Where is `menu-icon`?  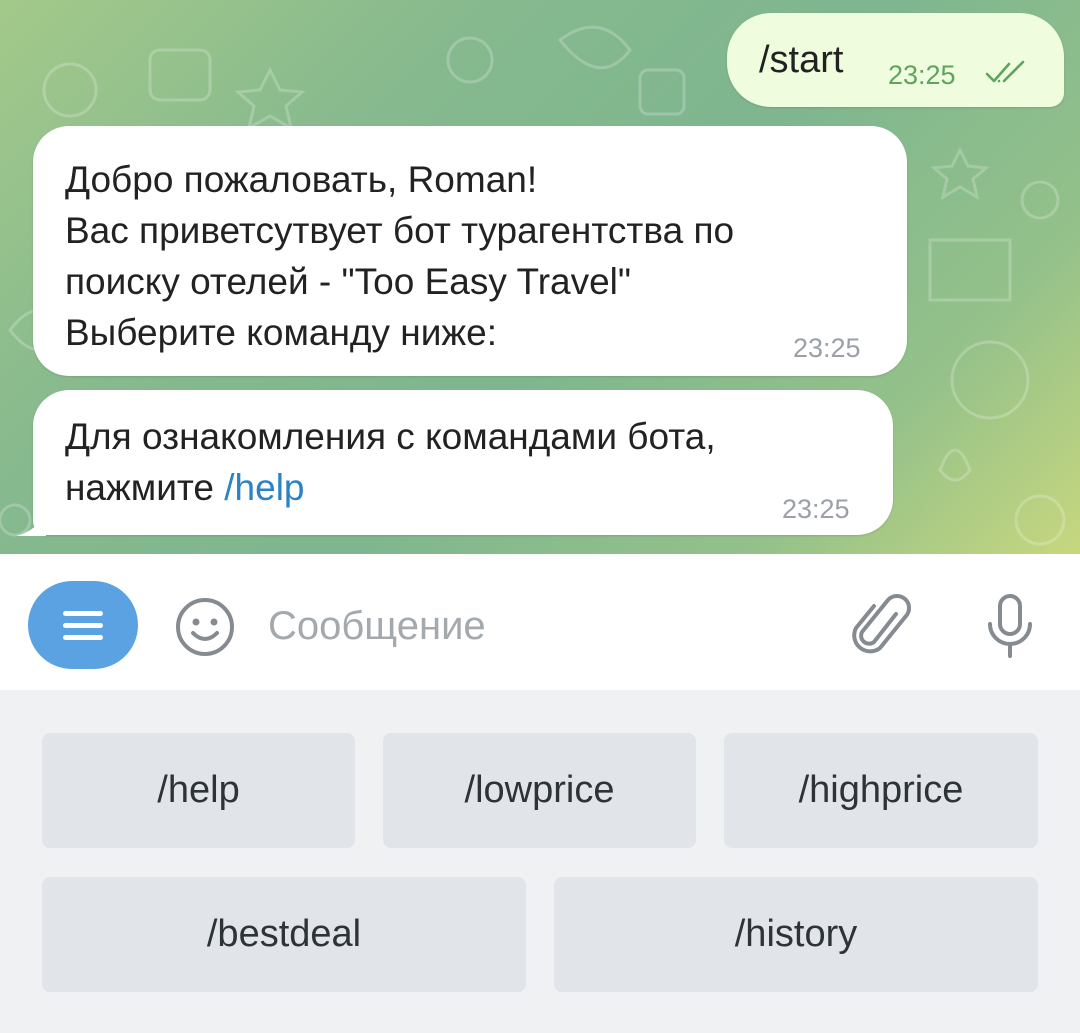
menu-icon is located at coordinates (83, 629).